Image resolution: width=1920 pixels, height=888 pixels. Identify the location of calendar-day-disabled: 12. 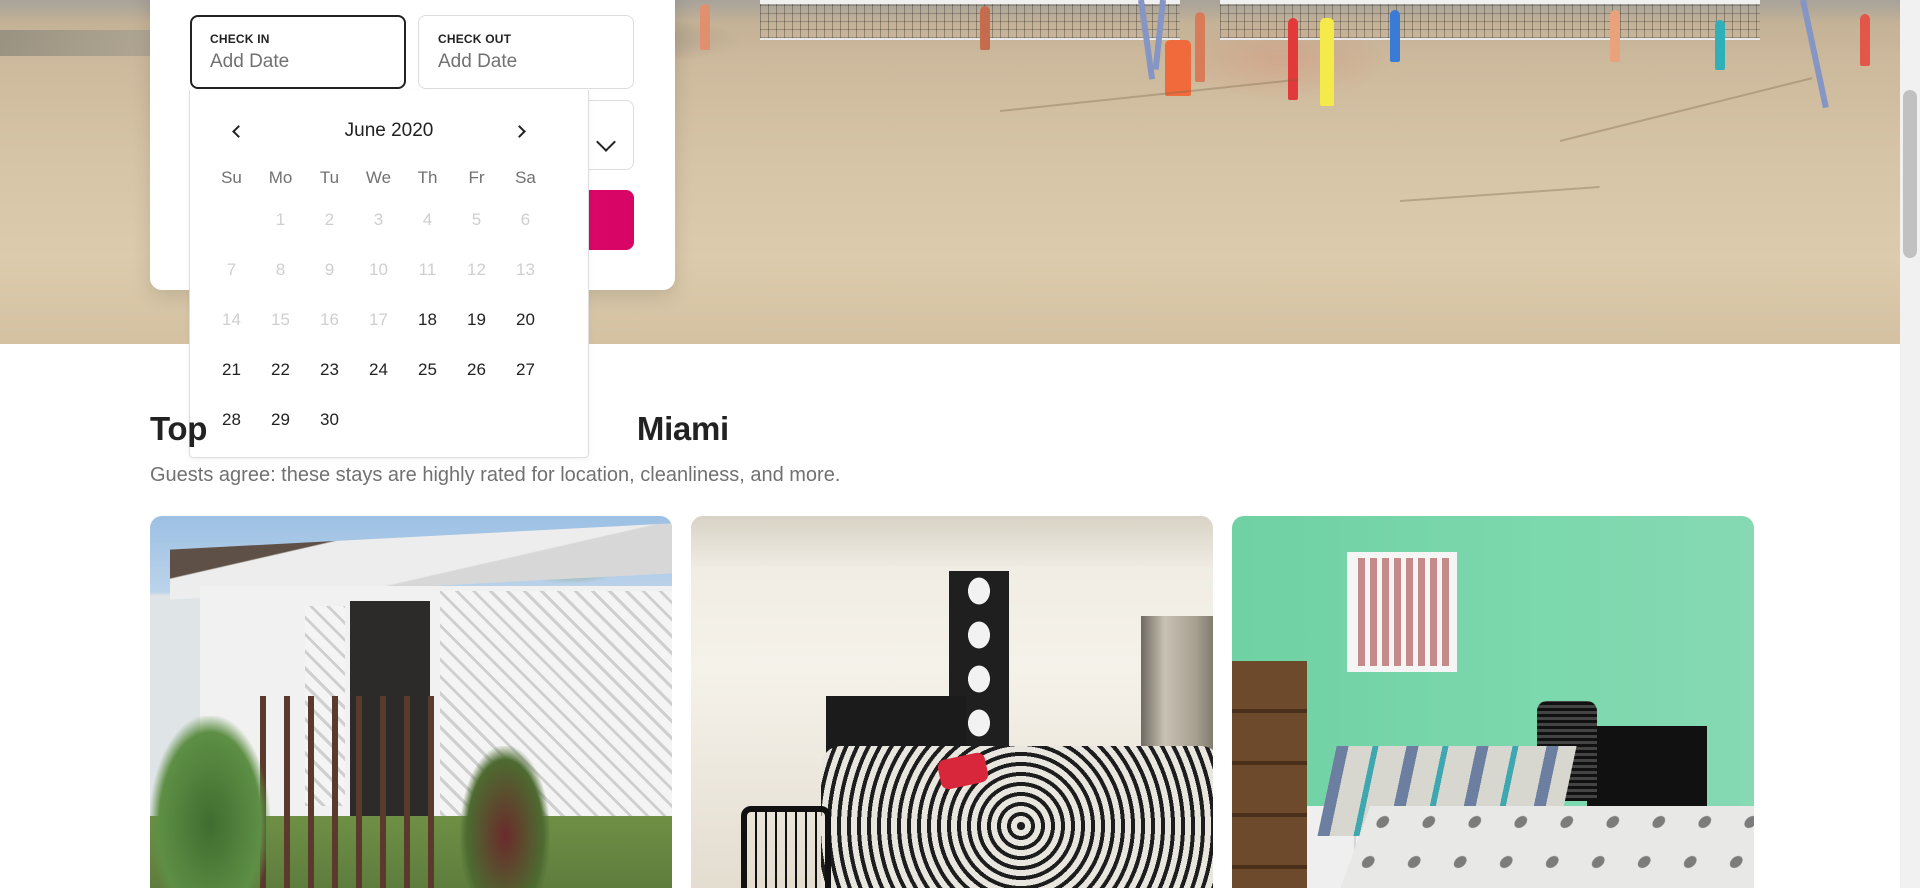
(476, 269).